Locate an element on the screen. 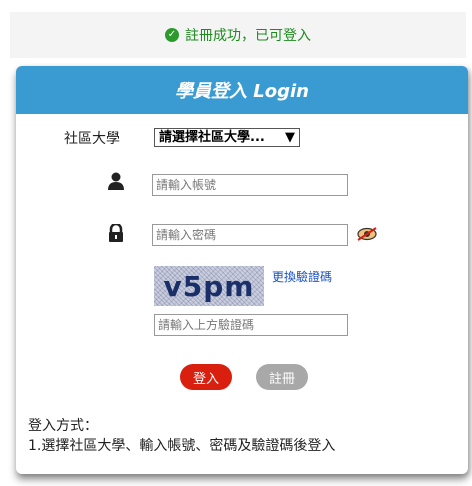 The height and width of the screenshot is (486, 472). login-title: 學員登入 Login is located at coordinates (242, 91).